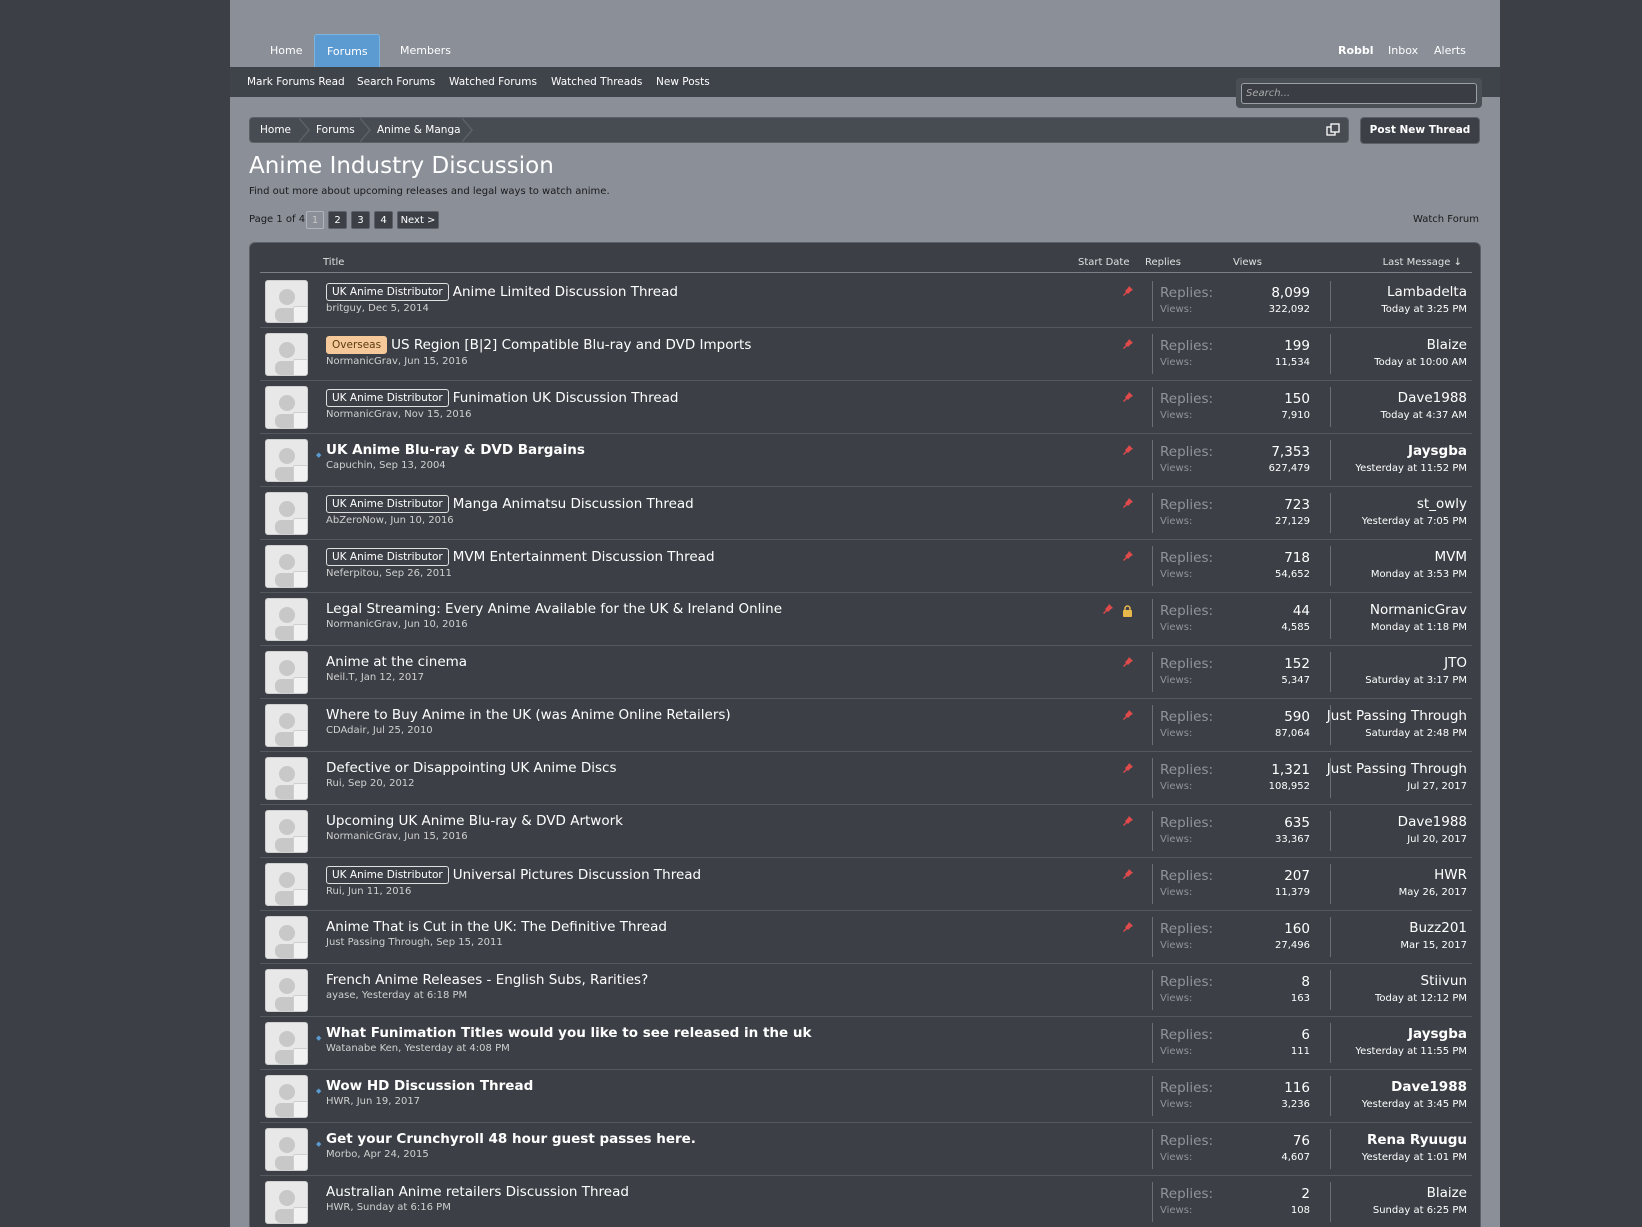 The image size is (1642, 1227). I want to click on jump-to-icon, so click(1333, 130).